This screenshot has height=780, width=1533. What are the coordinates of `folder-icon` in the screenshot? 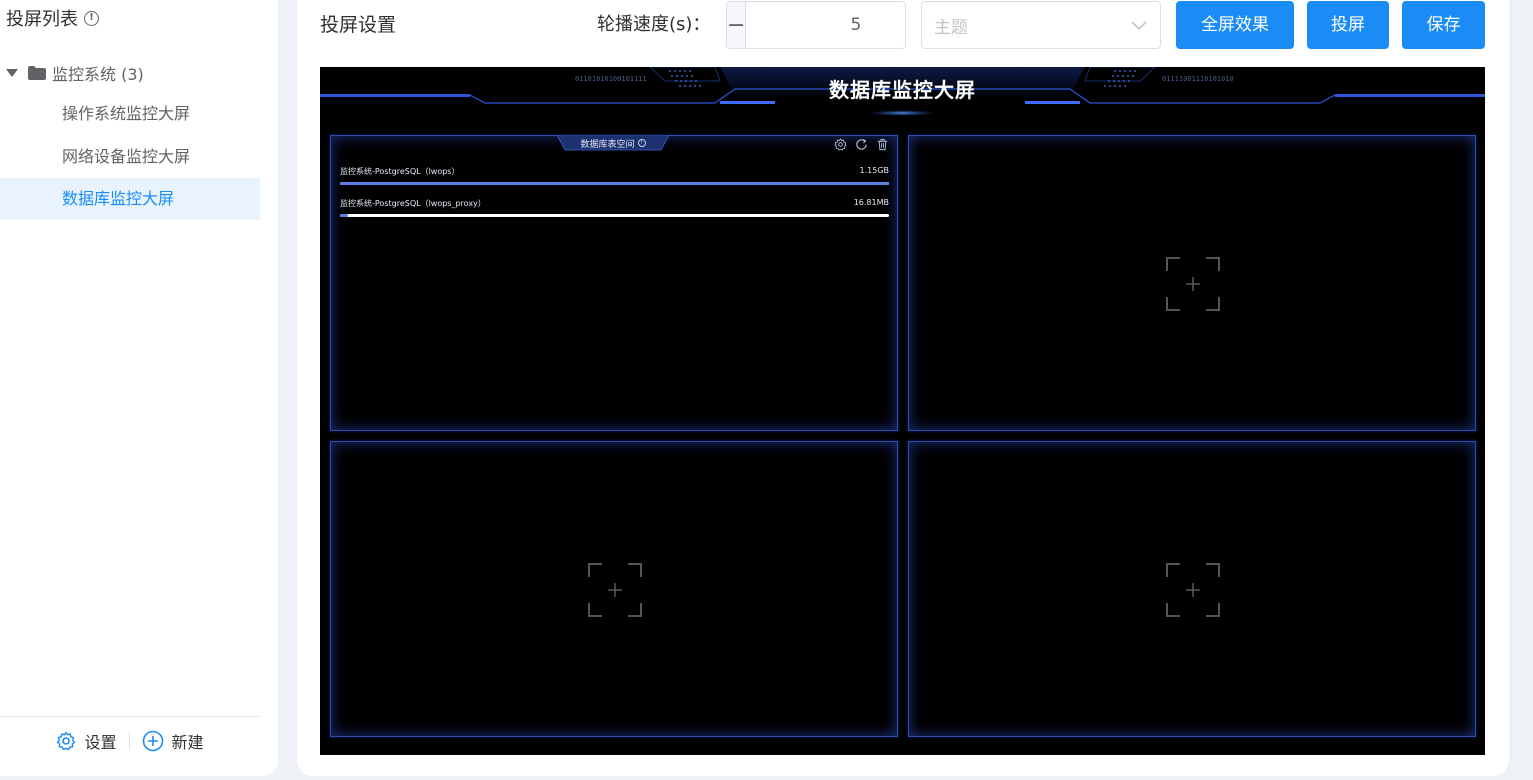 It's located at (37, 73).